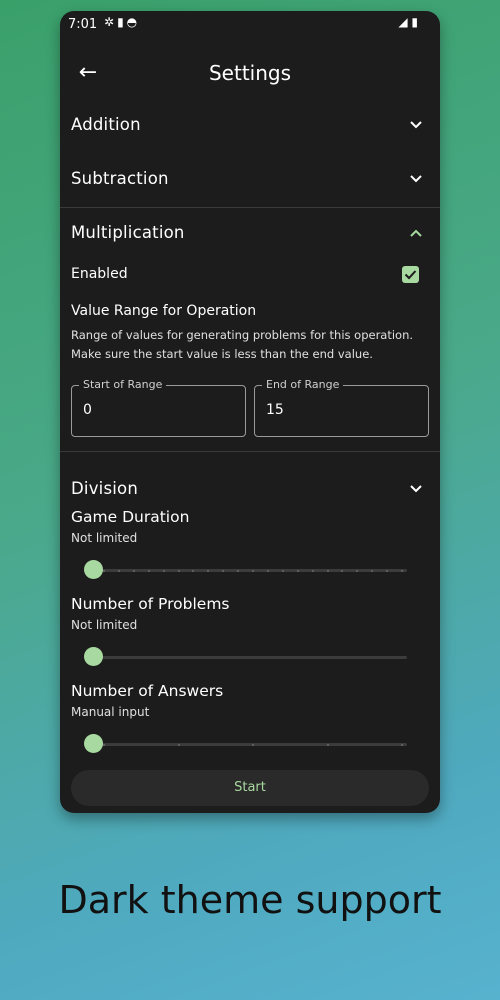 The width and height of the screenshot is (500, 1000). Describe the element at coordinates (110, 712) in the screenshot. I see `number-of-answers-value: Manual input` at that location.